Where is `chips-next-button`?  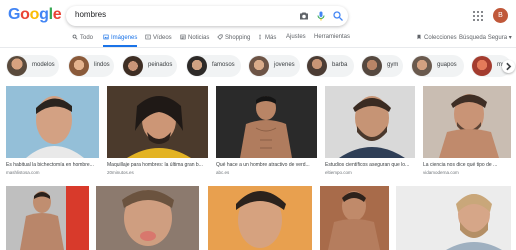 chips-next-button is located at coordinates (508, 66).